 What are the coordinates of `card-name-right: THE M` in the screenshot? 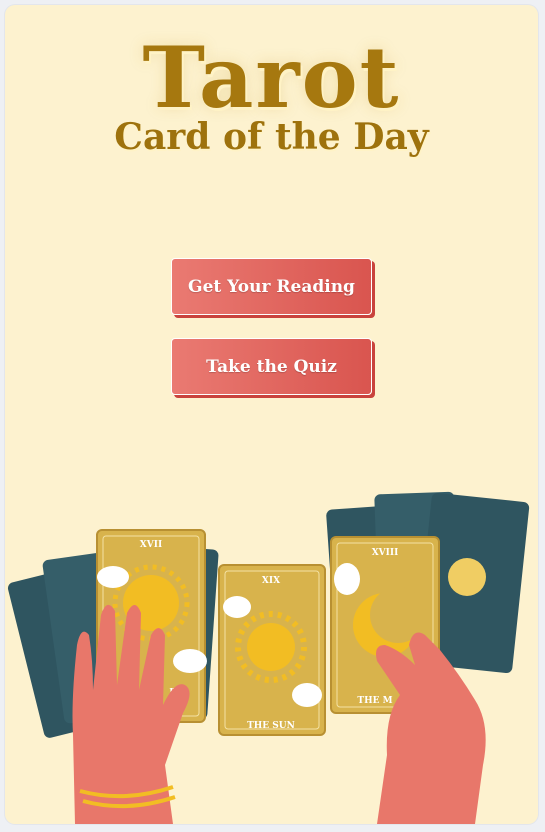 It's located at (374, 701).